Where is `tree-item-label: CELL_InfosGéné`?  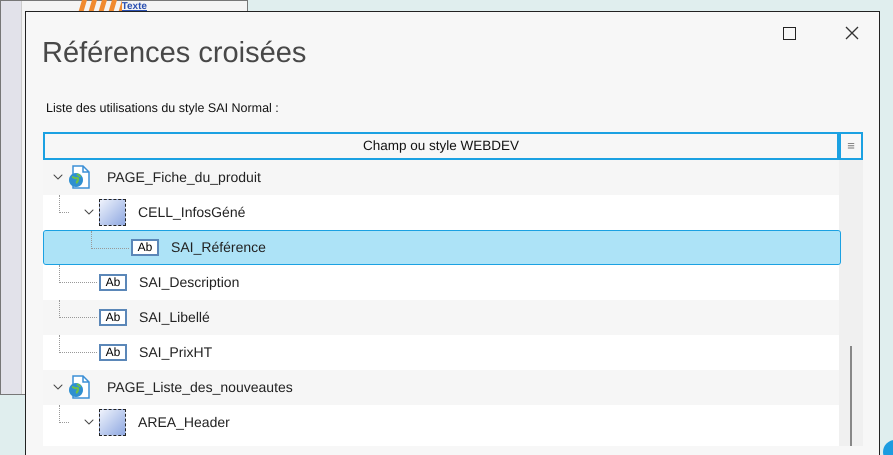
tree-item-label: CELL_InfosGéné is located at coordinates (192, 212).